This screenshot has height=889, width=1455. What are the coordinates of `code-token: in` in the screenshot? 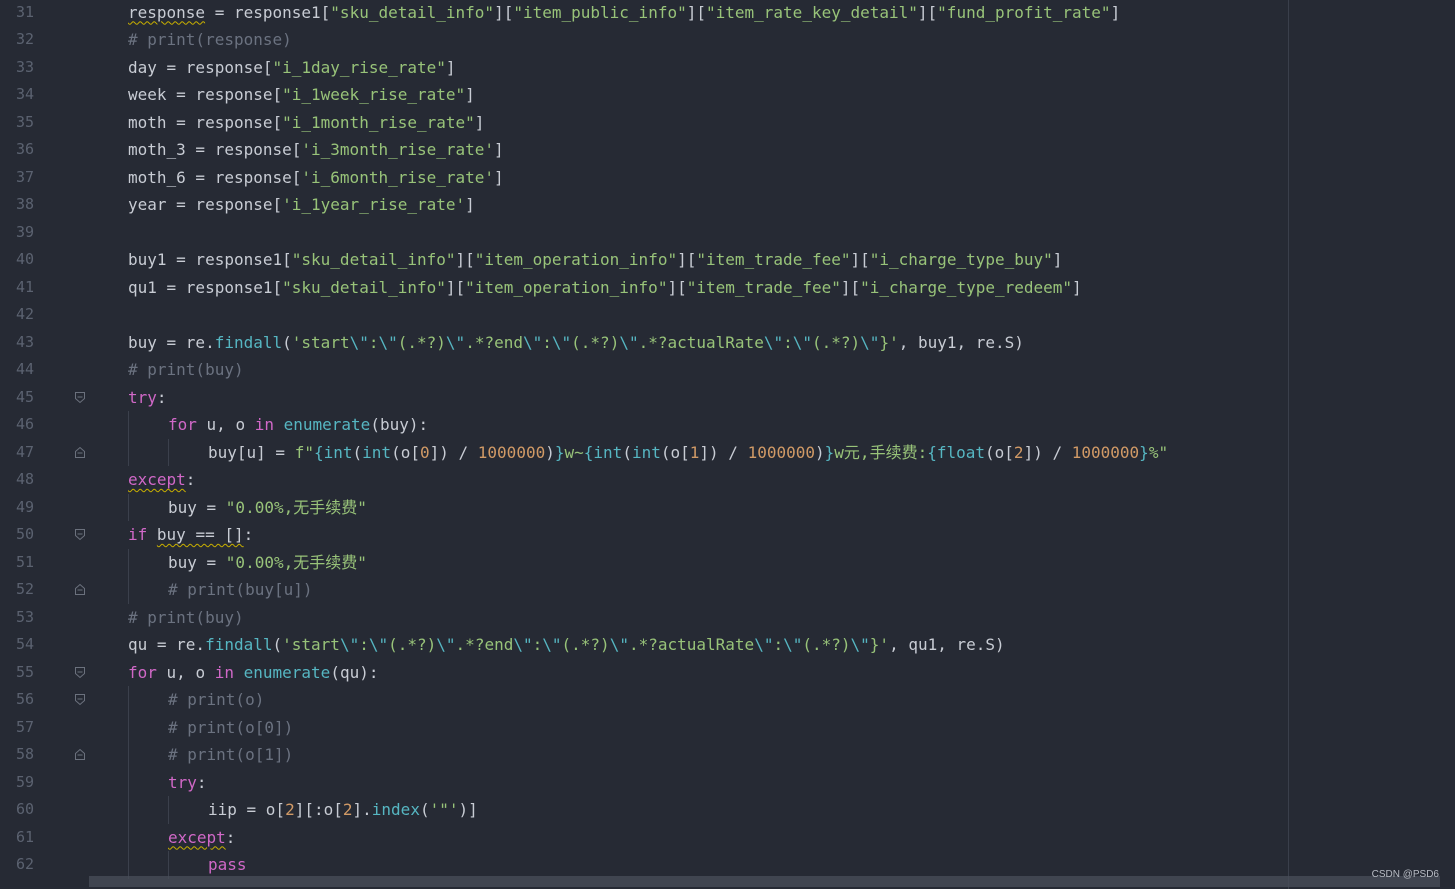 It's located at (224, 672).